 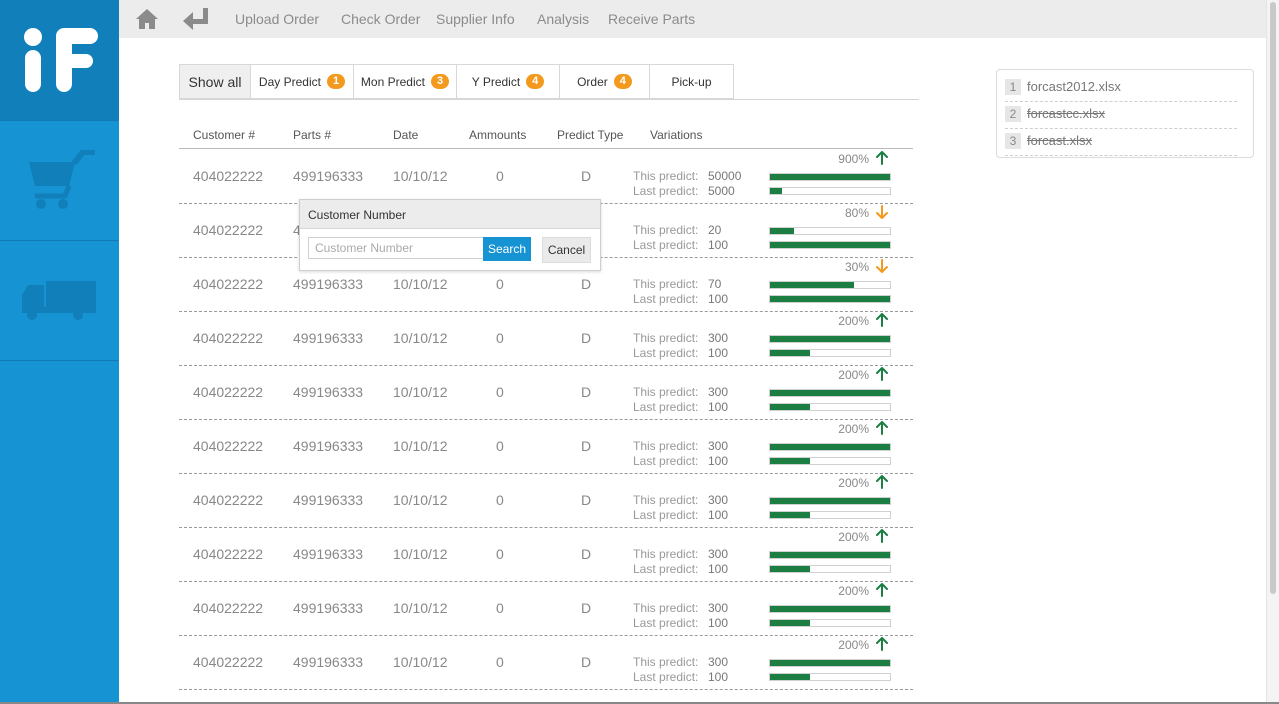 What do you see at coordinates (405, 135) in the screenshot?
I see `col-header-date: Date` at bounding box center [405, 135].